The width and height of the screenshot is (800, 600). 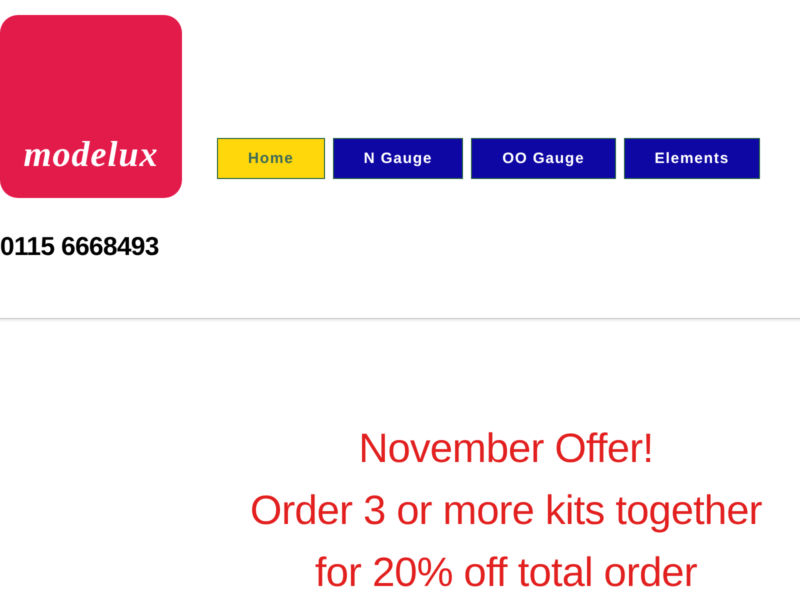 I want to click on offer-line: Order 3 or more kits together, so click(x=506, y=510).